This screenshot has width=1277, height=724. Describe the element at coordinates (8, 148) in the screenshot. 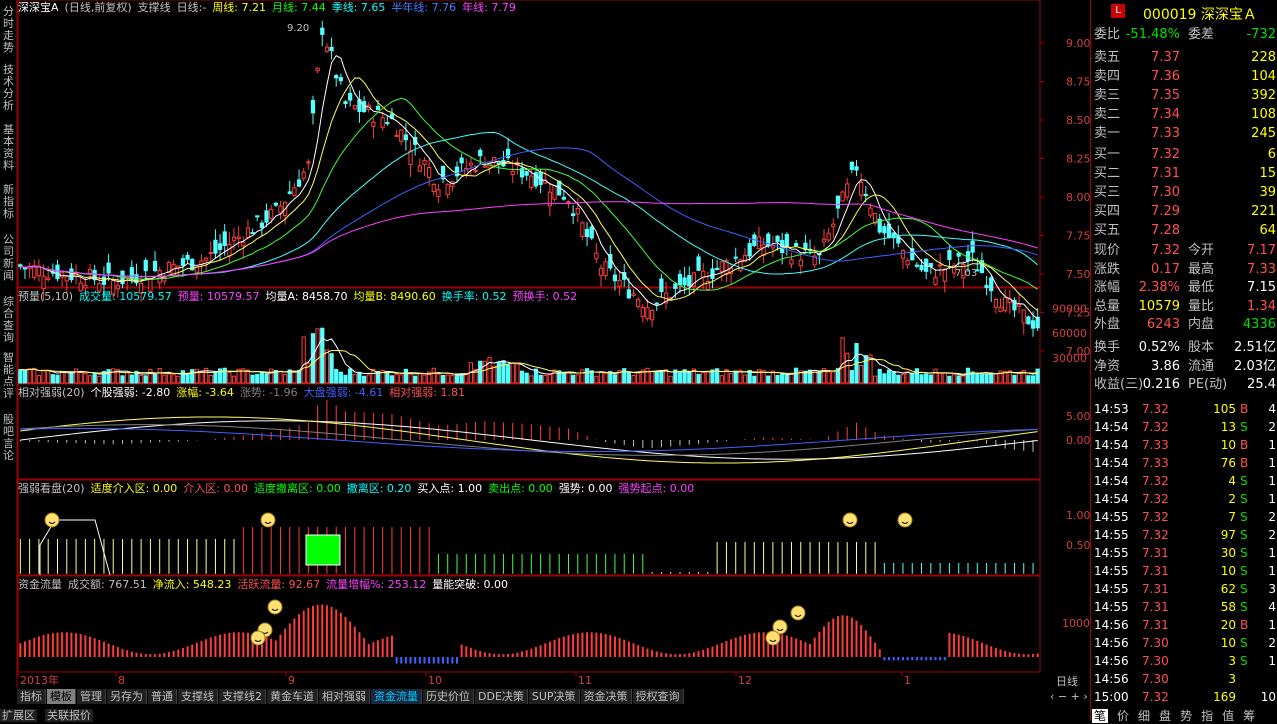

I see `side-tab: 基本资料` at that location.